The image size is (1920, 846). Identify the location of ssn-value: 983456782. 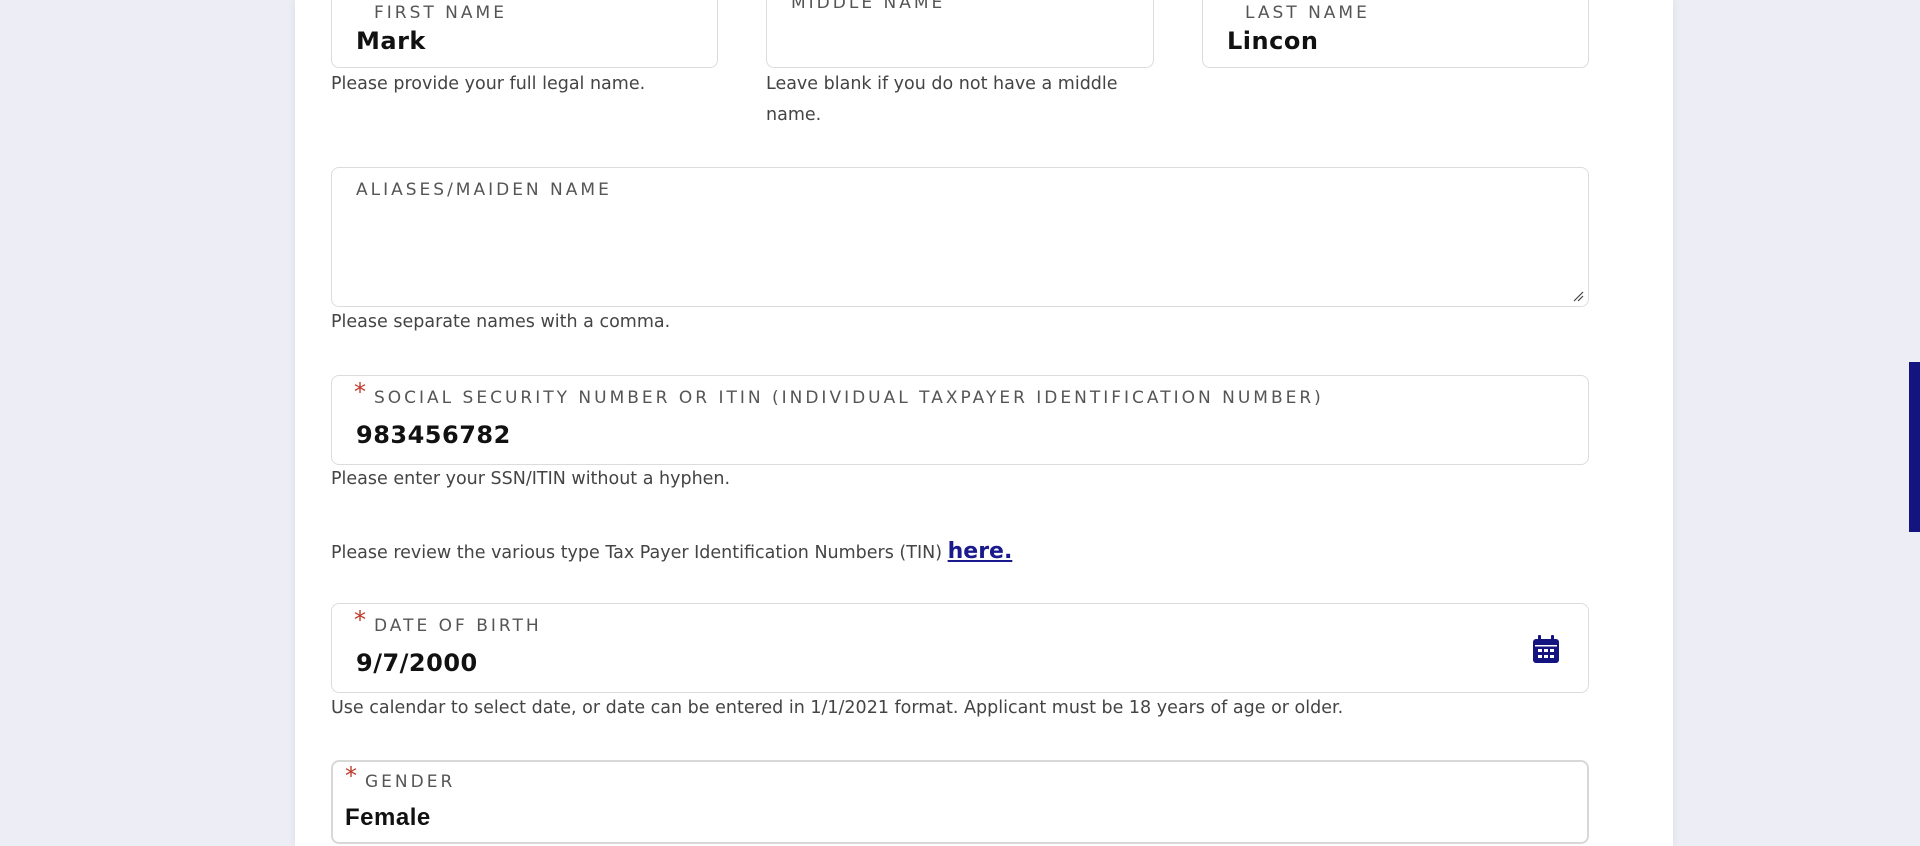
(433, 435).